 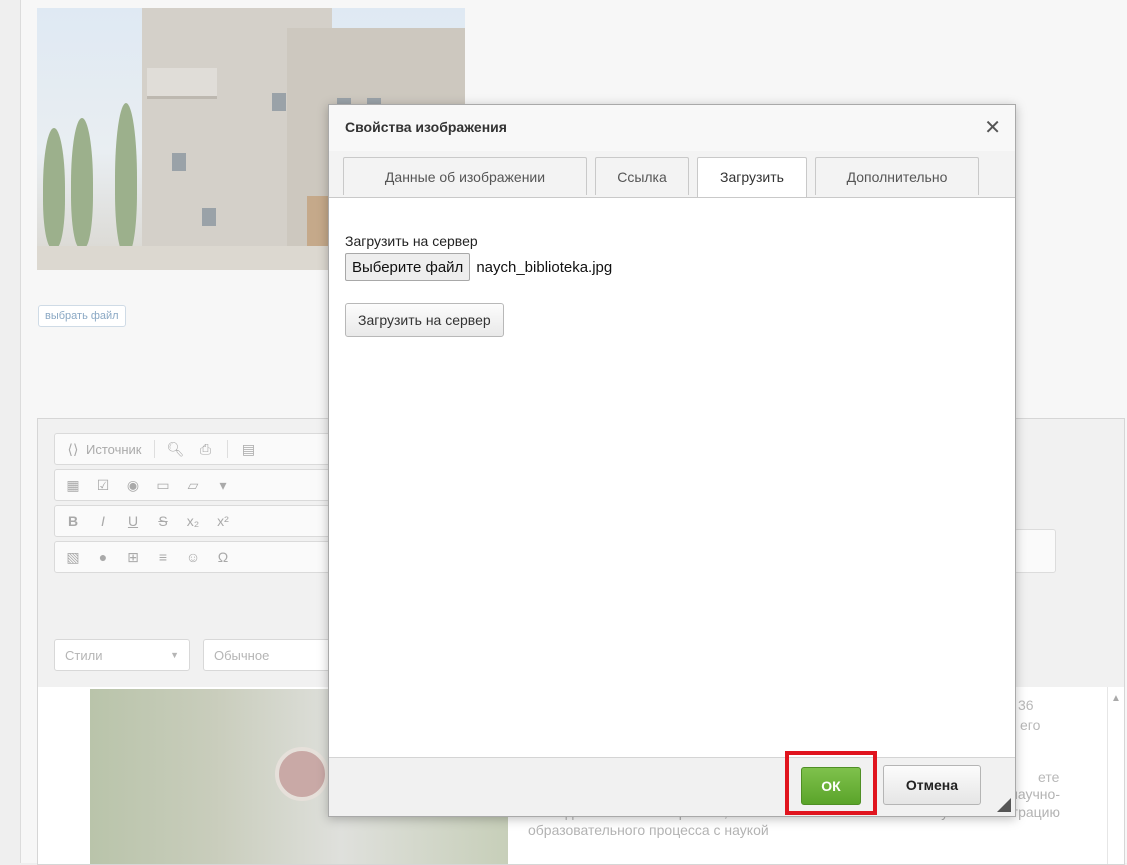 I want to click on tab-link: Ссылка, so click(x=642, y=176).